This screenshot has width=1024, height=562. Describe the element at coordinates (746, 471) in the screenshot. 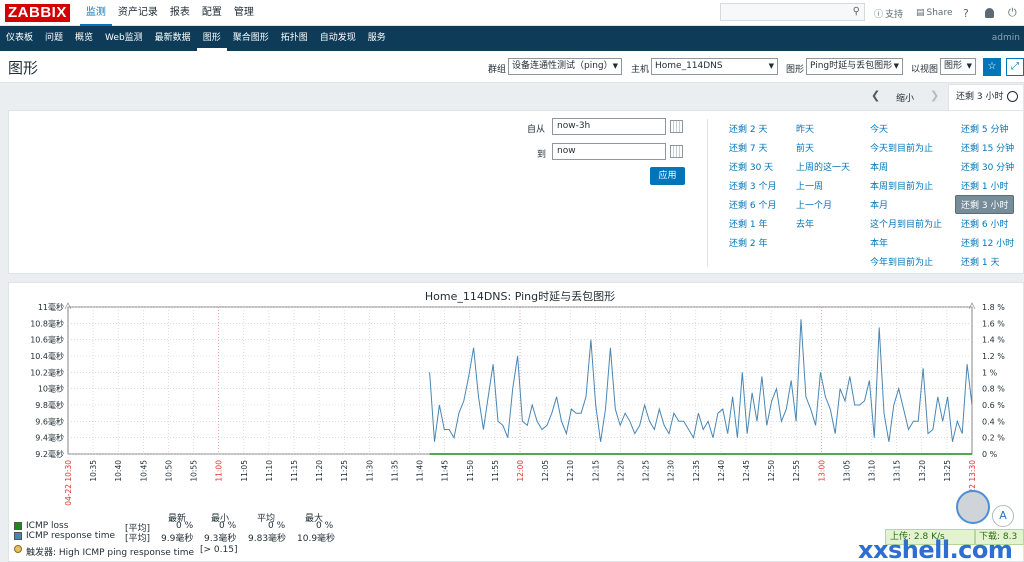

I see `x-tick-label: 12:45` at that location.